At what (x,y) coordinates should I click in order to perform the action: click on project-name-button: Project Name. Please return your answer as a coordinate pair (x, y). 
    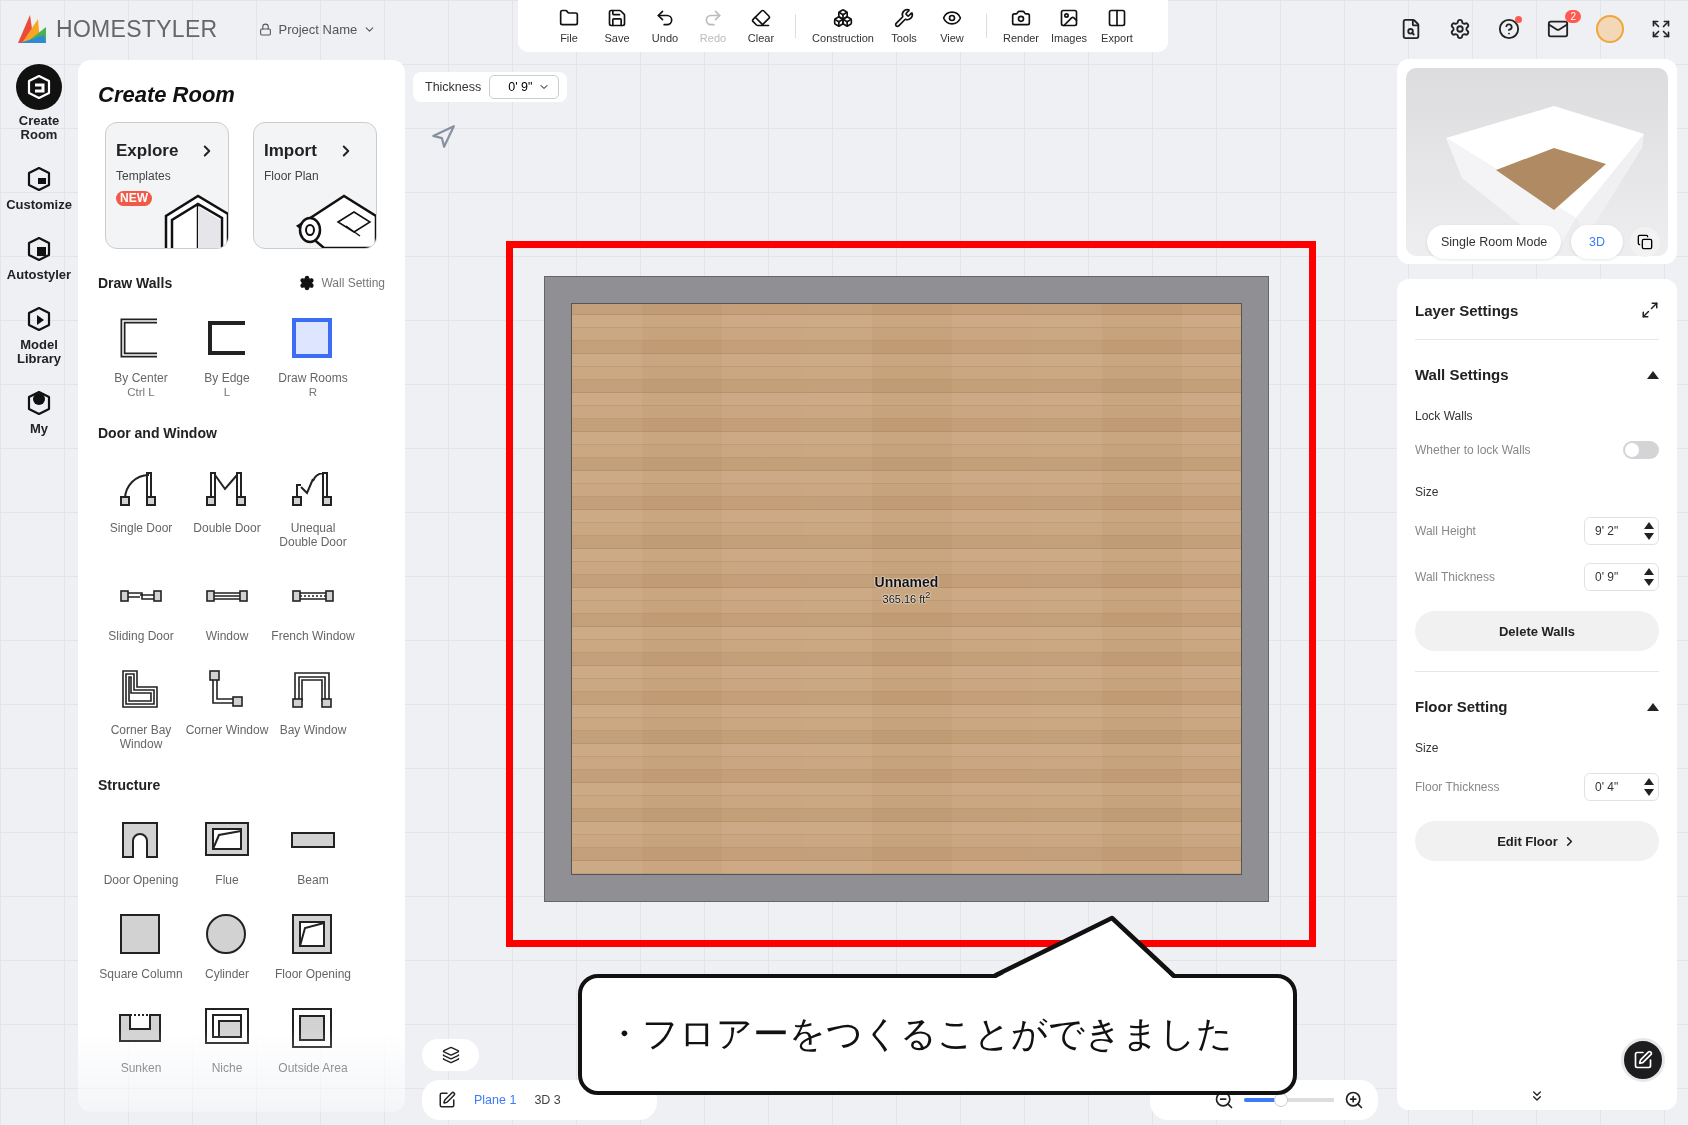
    Looking at the image, I should click on (318, 29).